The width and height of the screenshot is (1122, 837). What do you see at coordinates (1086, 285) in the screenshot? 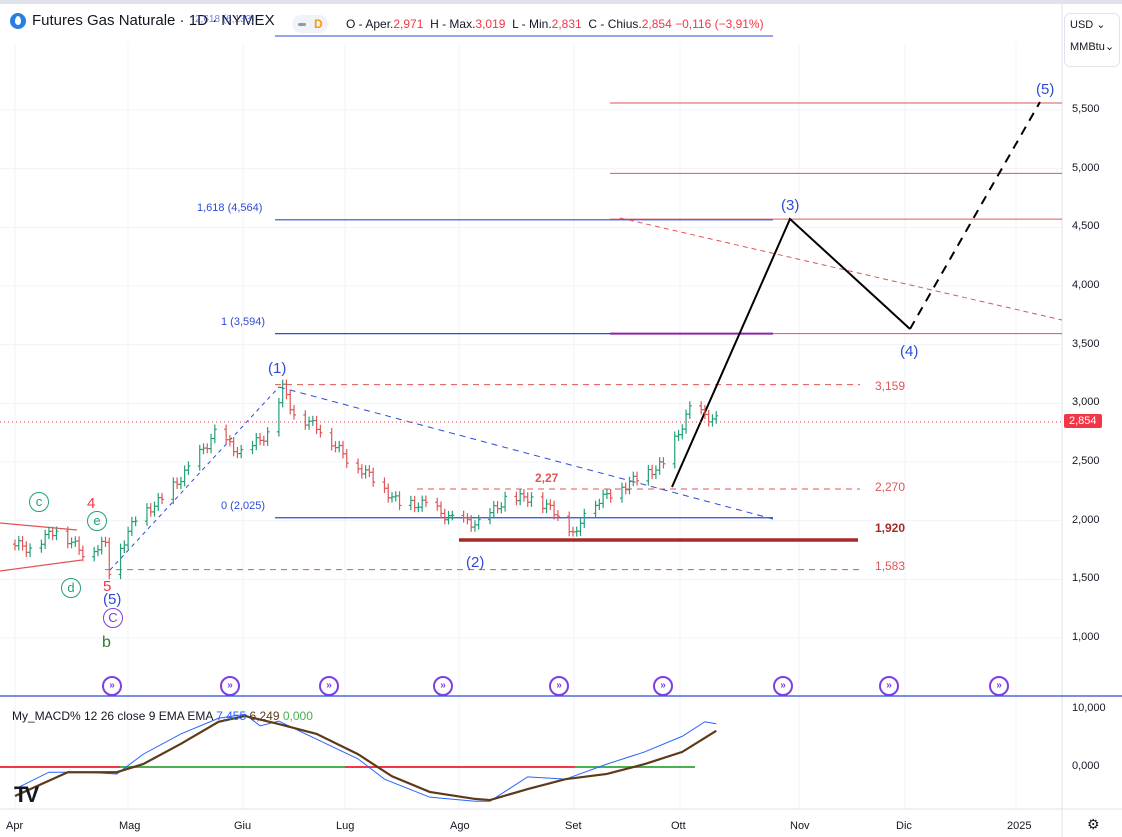
I see `price-axis-label: 4,000` at bounding box center [1086, 285].